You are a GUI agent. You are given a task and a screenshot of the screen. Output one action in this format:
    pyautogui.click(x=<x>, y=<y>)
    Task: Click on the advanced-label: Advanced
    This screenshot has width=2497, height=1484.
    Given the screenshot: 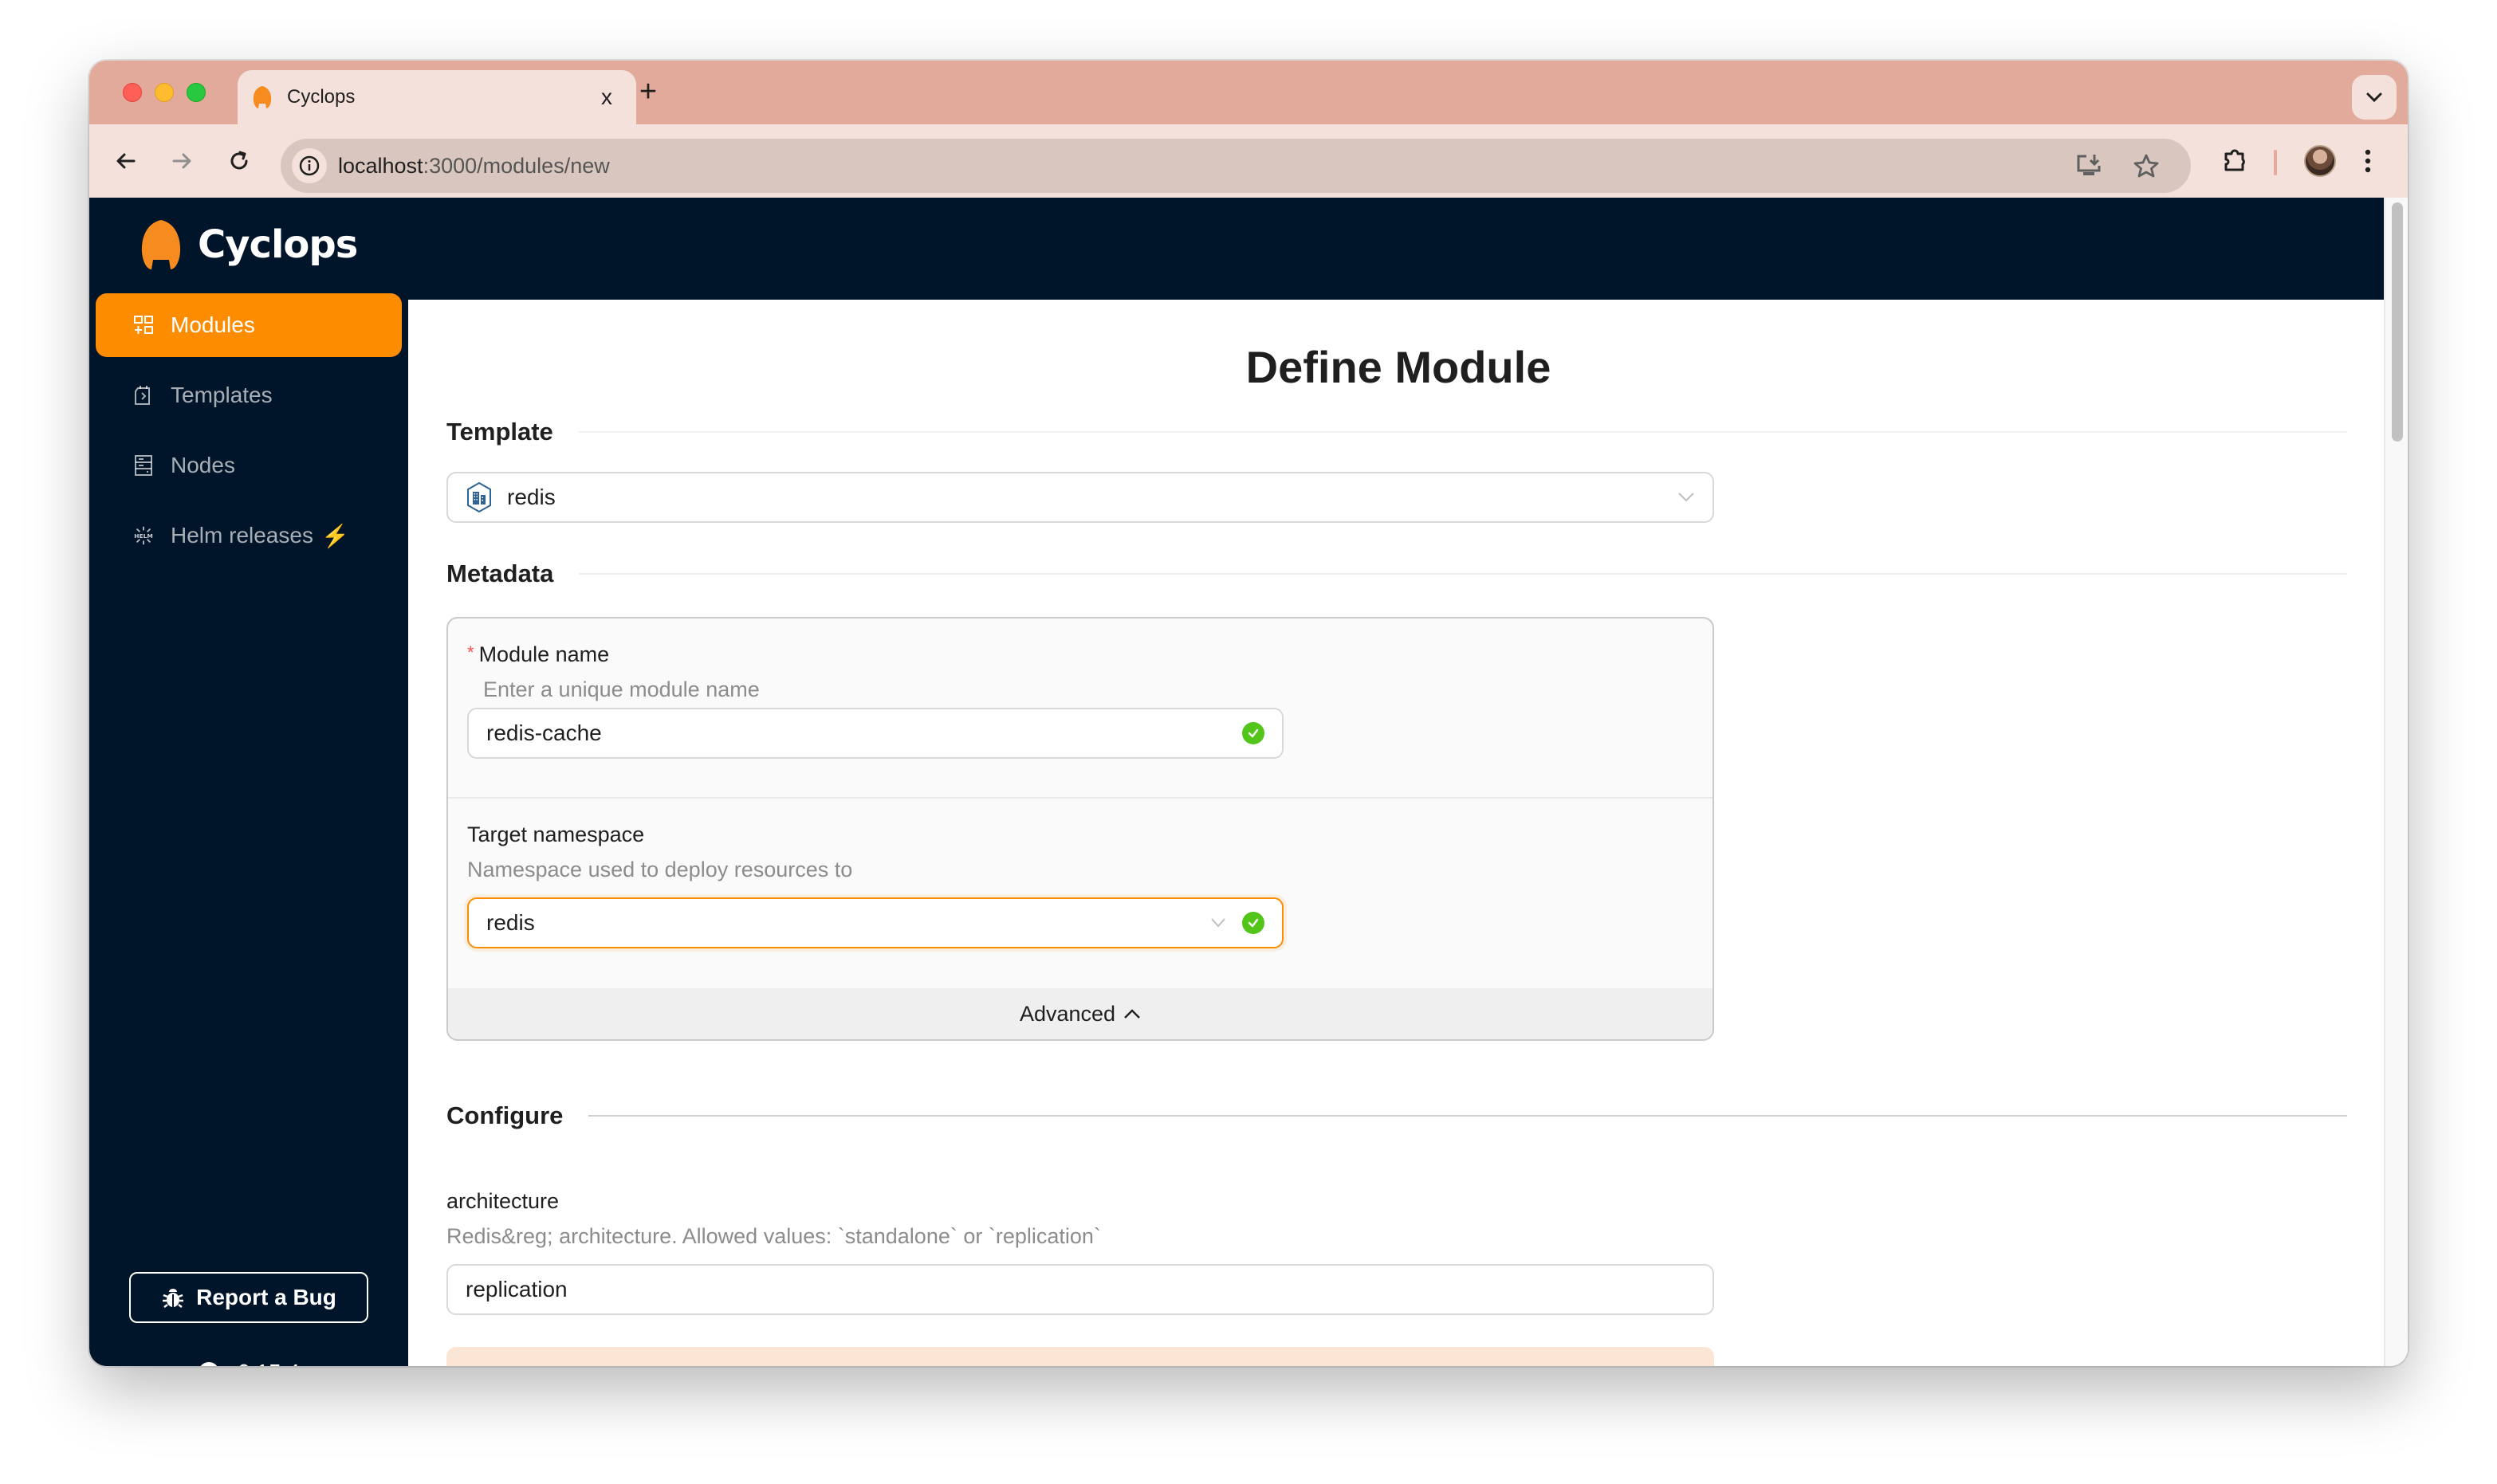 What is the action you would take?
    pyautogui.click(x=1067, y=1013)
    